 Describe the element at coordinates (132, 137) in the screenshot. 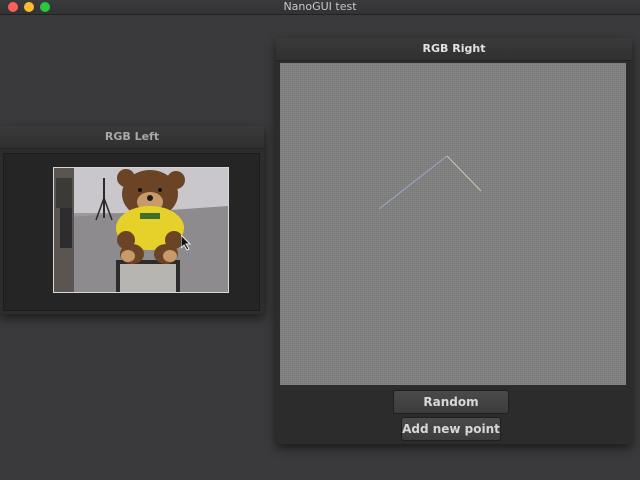

I see `rgb-left-header: RGB Left` at that location.